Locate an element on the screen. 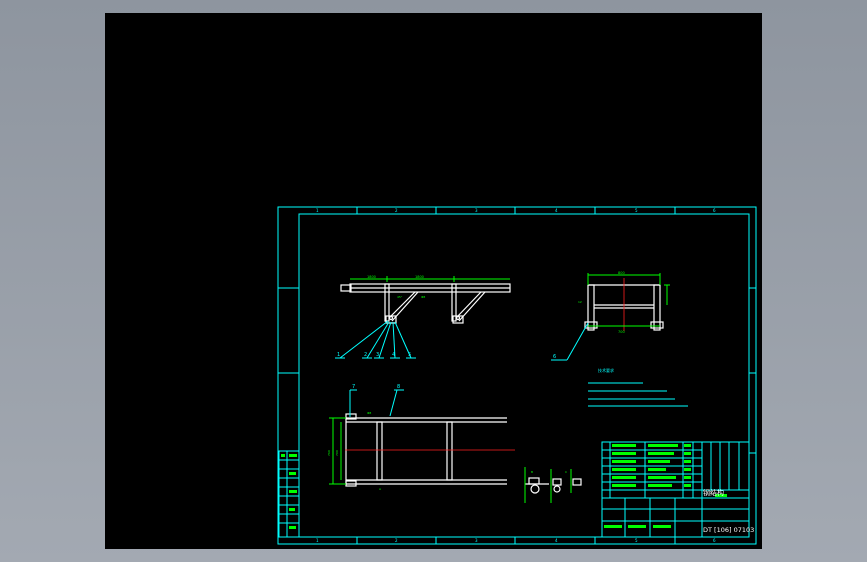  svg-text: 45° is located at coordinates (400, 297).